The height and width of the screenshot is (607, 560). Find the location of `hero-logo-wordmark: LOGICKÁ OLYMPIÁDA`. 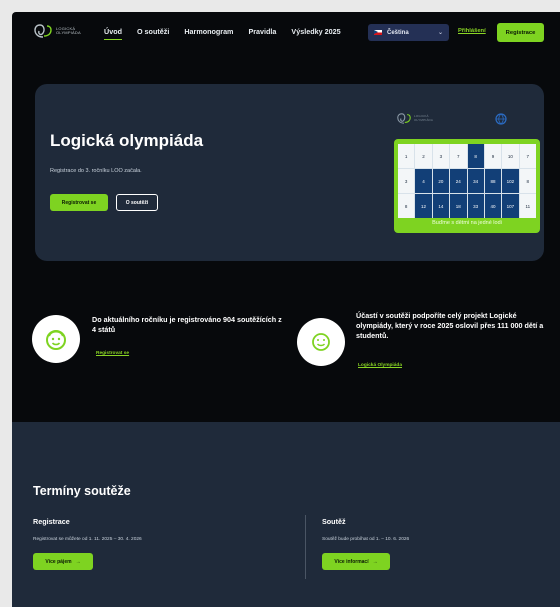

hero-logo-wordmark: LOGICKÁ OLYMPIÁDA is located at coordinates (424, 118).